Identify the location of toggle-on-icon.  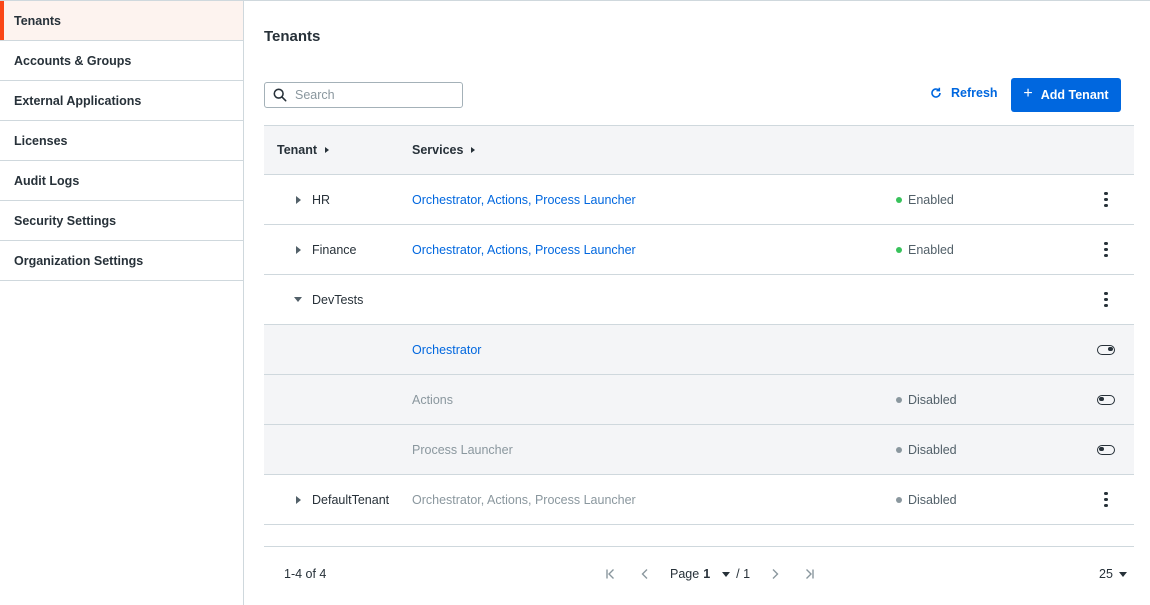
(1106, 349).